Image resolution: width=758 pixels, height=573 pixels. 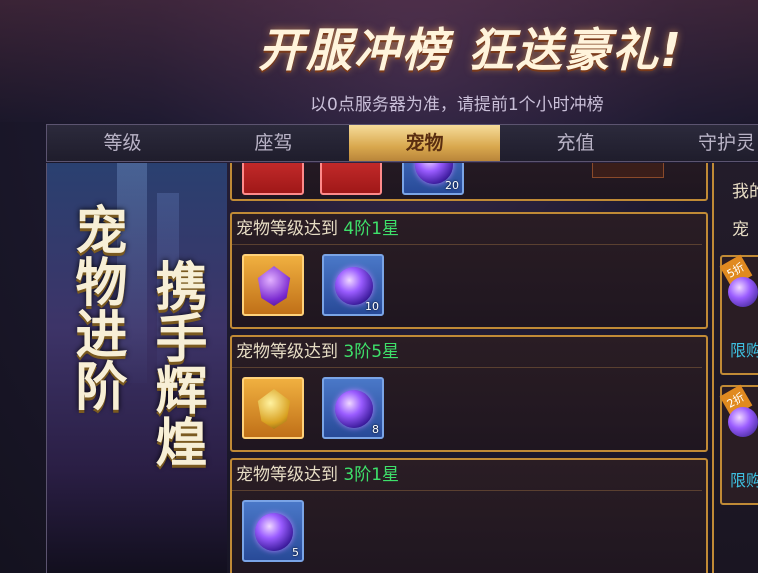 I want to click on tab-guardian: 守护灵, so click(x=704, y=143).